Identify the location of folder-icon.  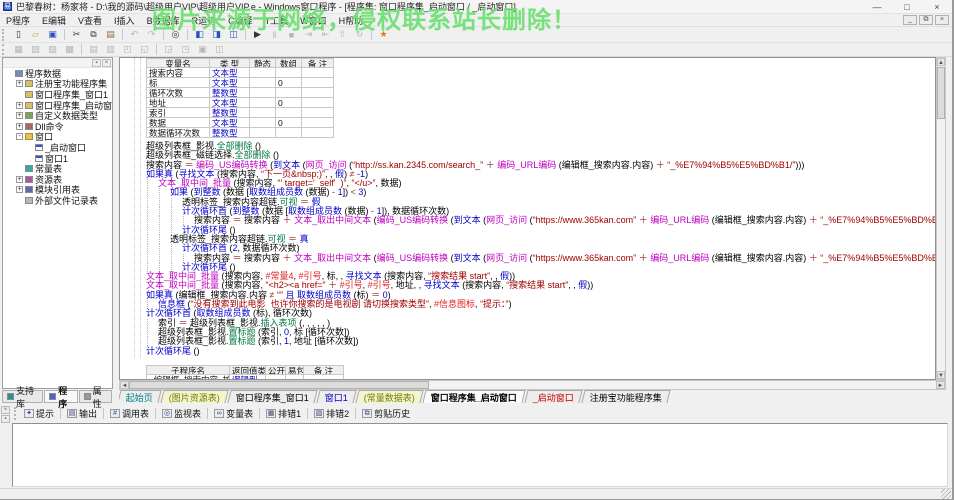
(29, 137).